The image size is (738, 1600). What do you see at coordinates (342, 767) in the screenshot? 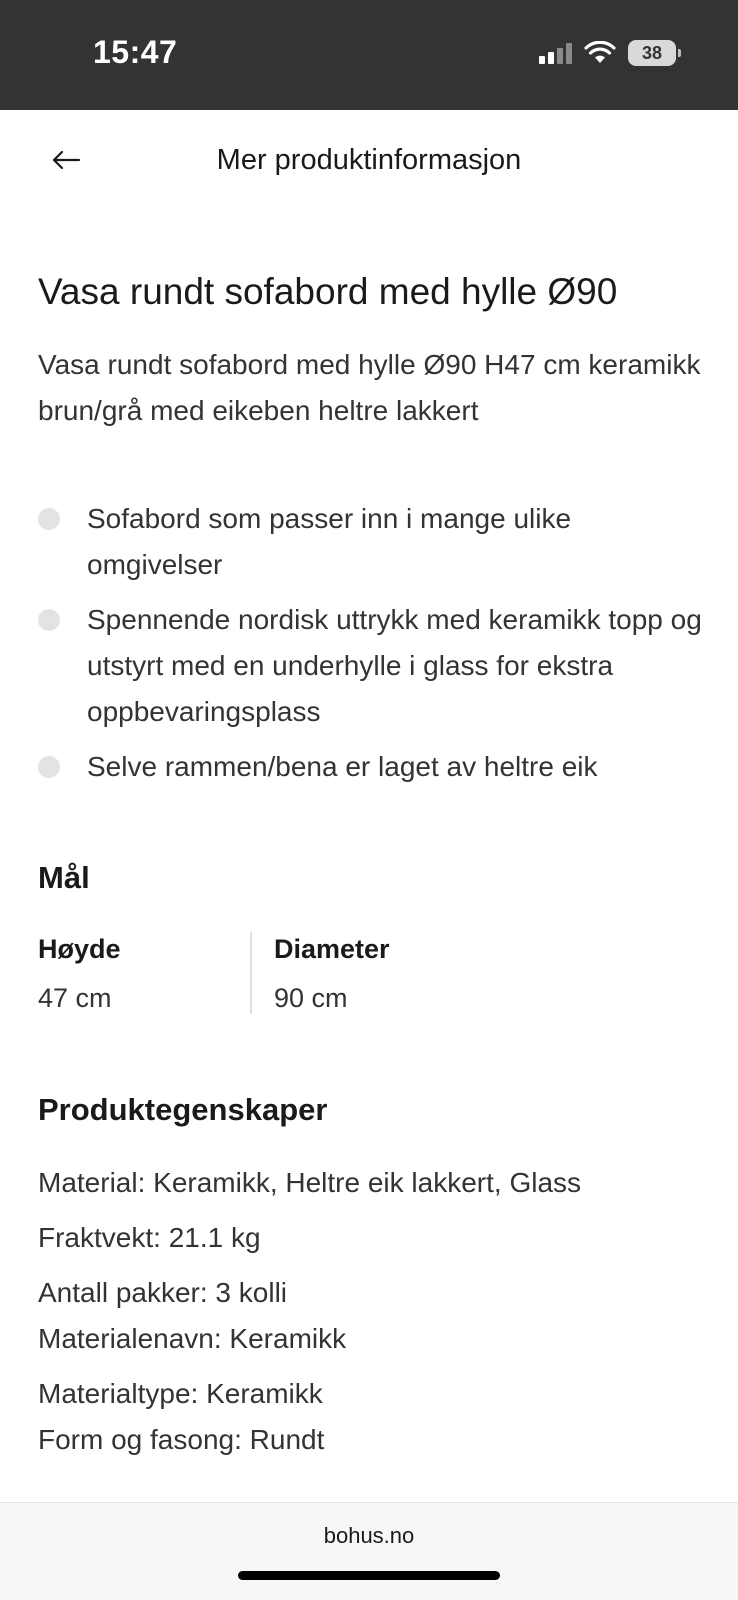
I see `feature-text: Selve rammen/bena er laget av heltre eik` at bounding box center [342, 767].